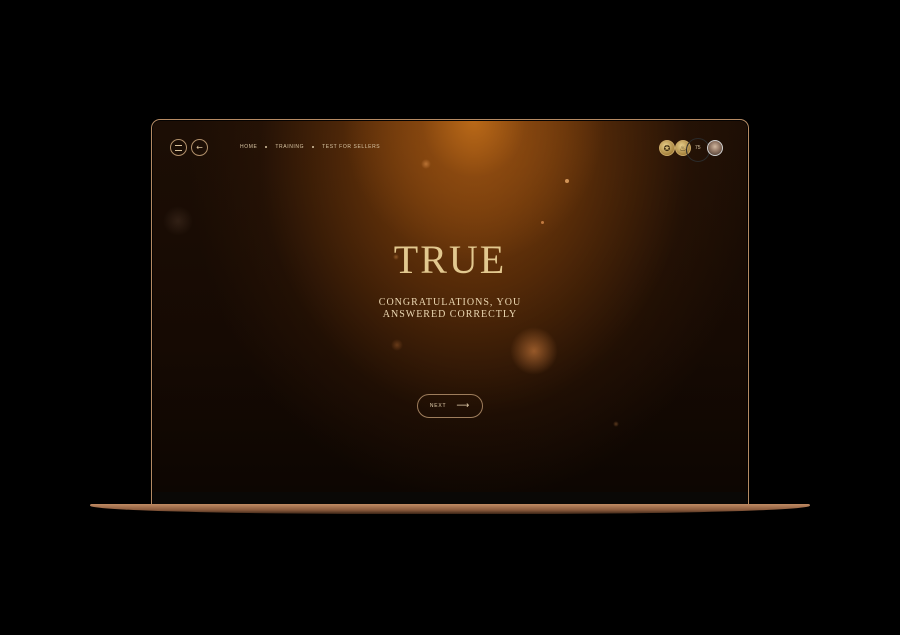  Describe the element at coordinates (289, 147) in the screenshot. I see `nav-item-training: TRAINING` at that location.